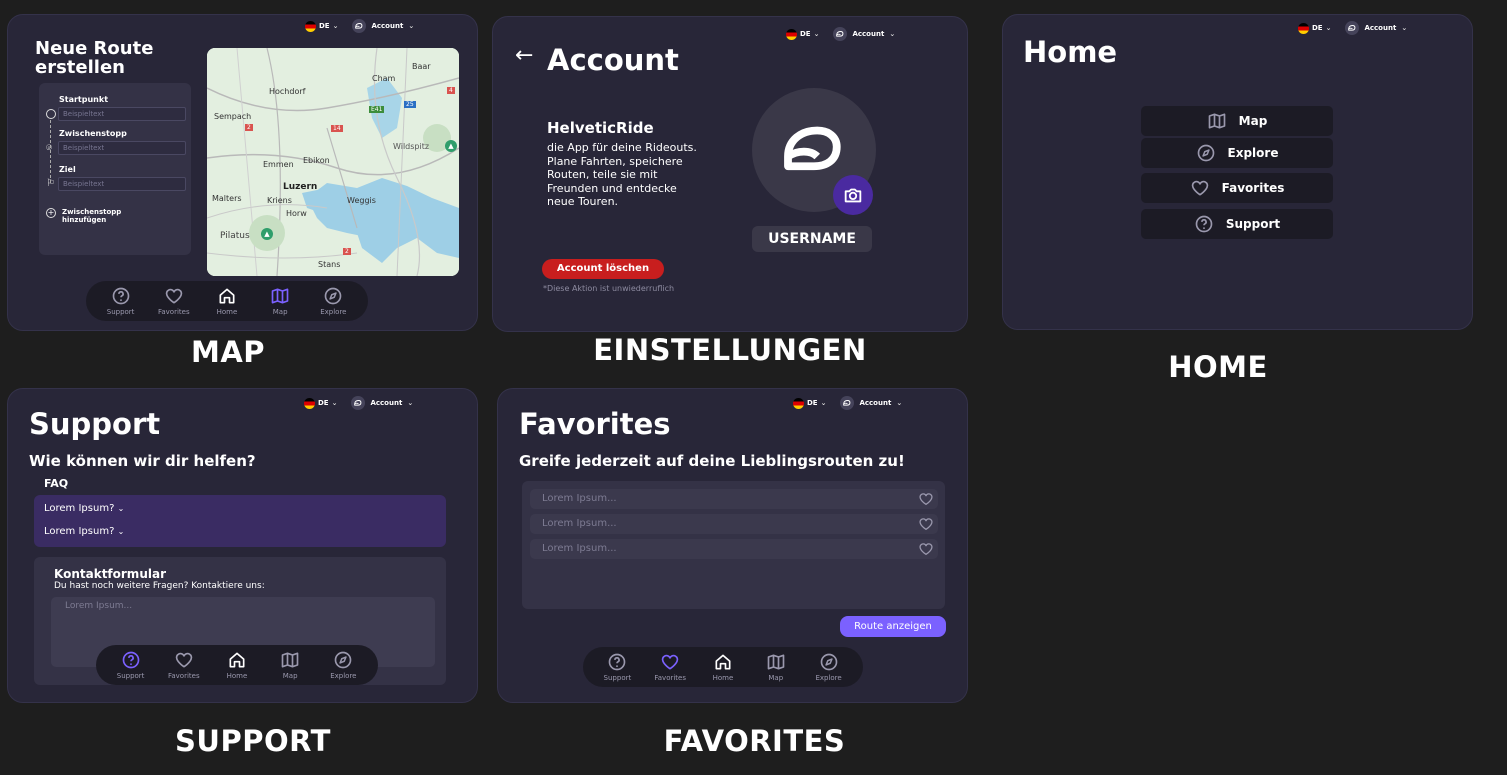 The width and height of the screenshot is (1507, 775). I want to click on caption-settings: EINSTELLUNGEN, so click(730, 350).